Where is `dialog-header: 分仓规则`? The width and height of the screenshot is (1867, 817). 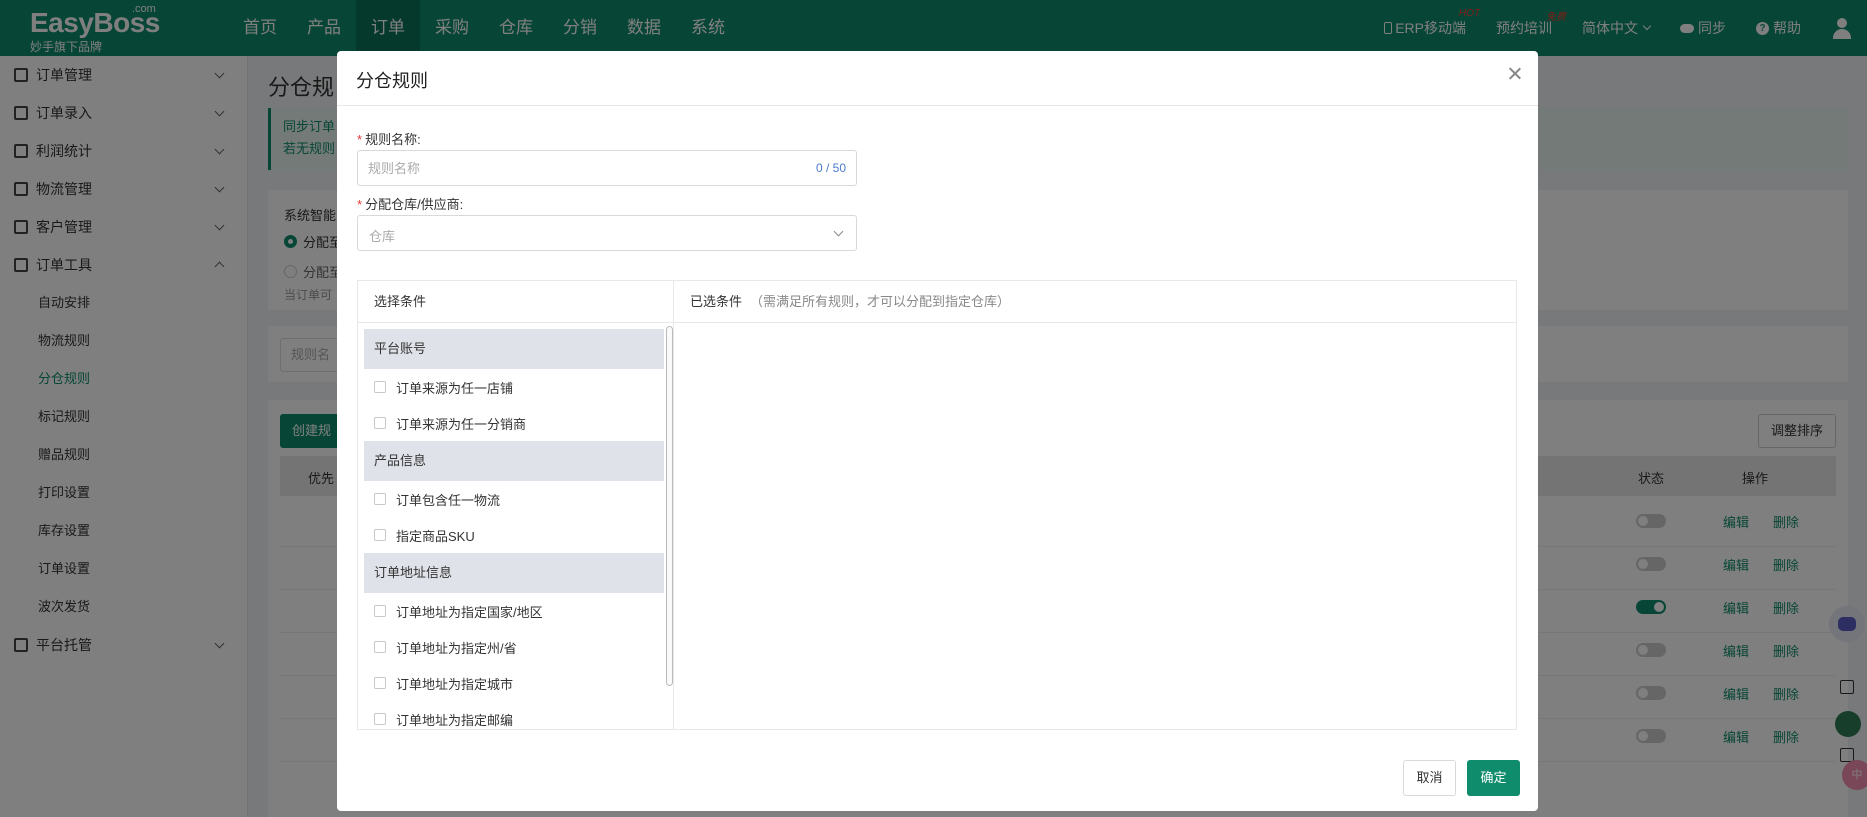
dialog-header: 分仓规则 is located at coordinates (937, 78).